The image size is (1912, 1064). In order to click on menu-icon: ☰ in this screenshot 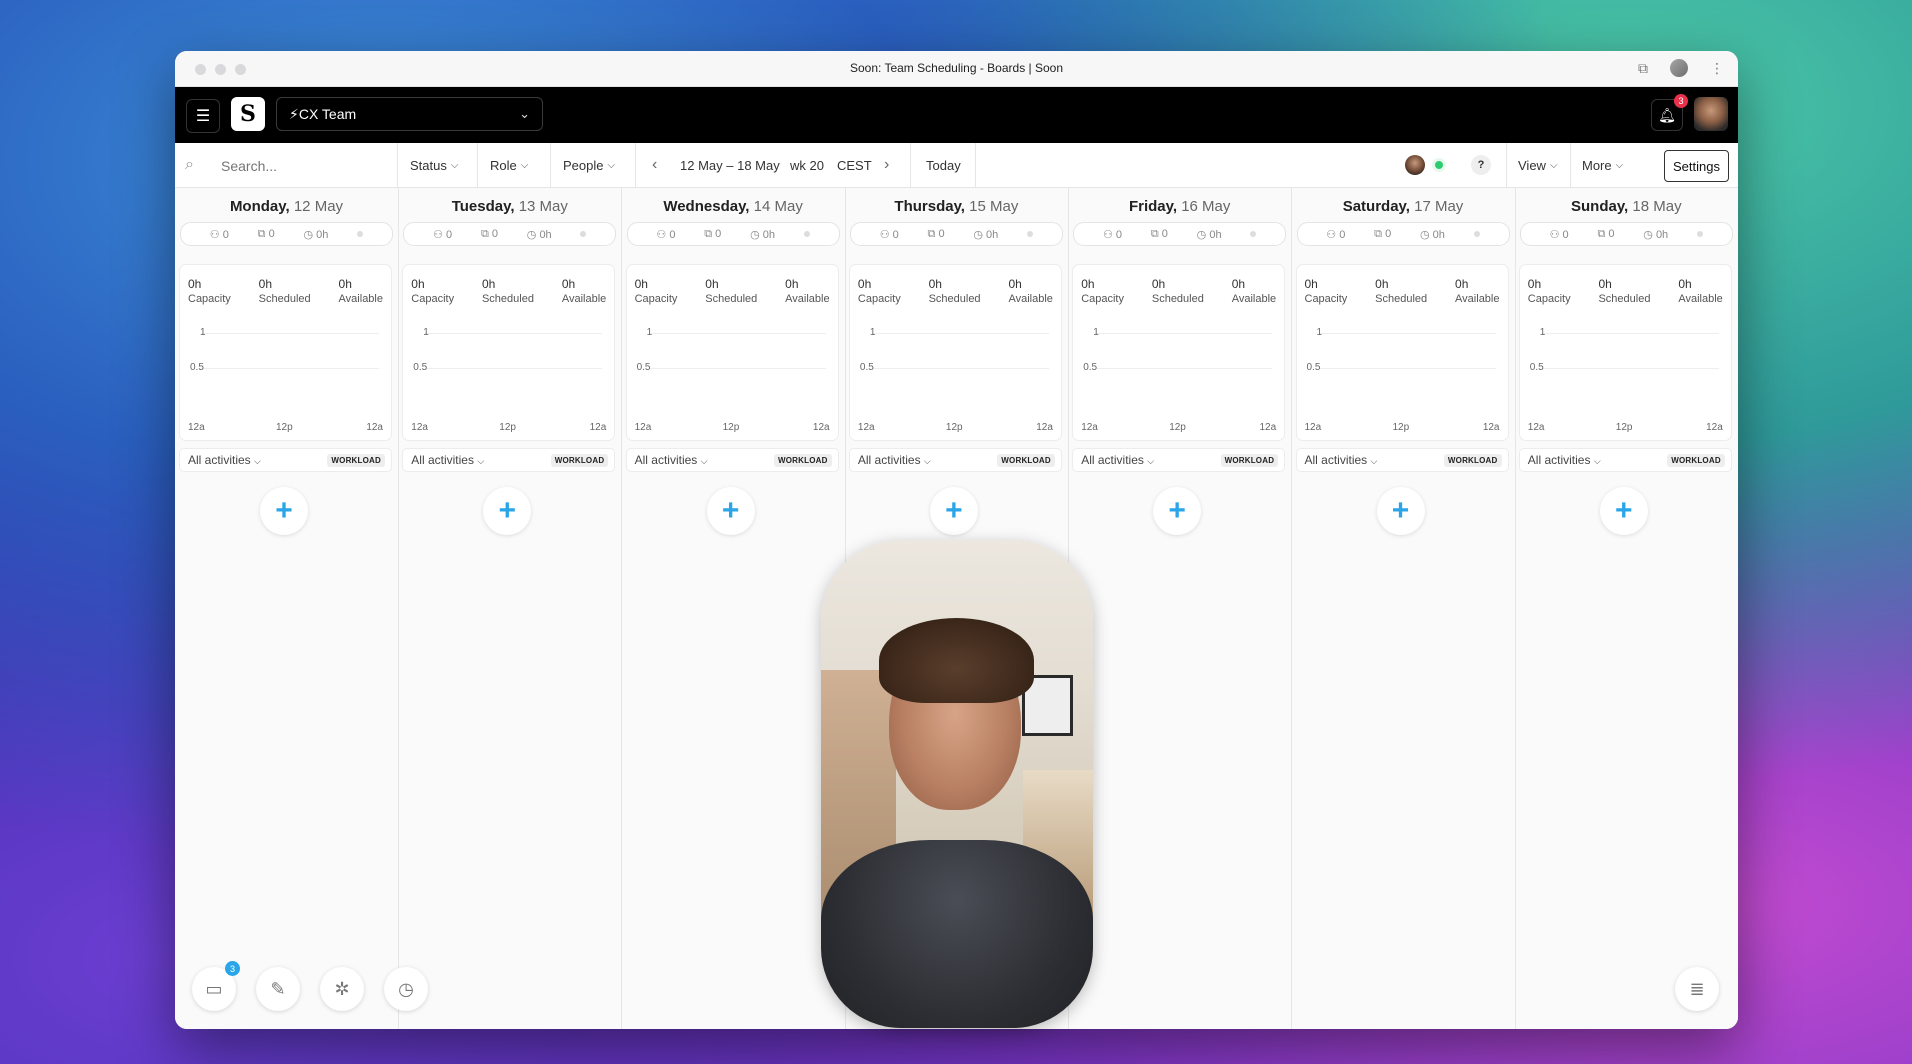, I will do `click(203, 116)`.